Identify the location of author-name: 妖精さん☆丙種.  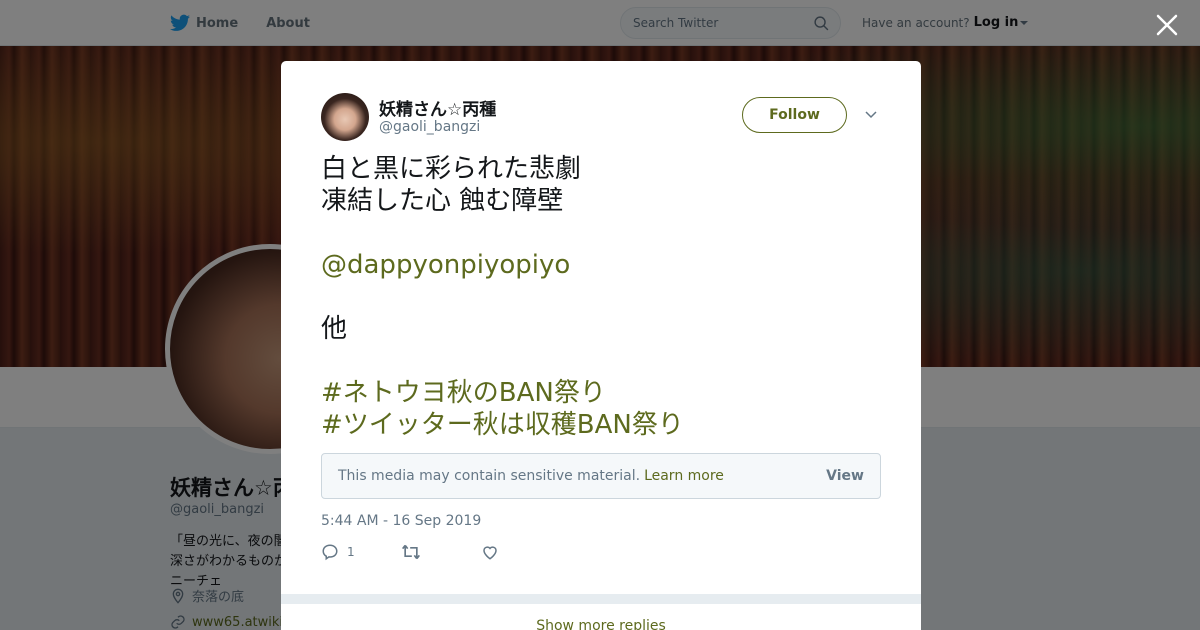
(437, 107).